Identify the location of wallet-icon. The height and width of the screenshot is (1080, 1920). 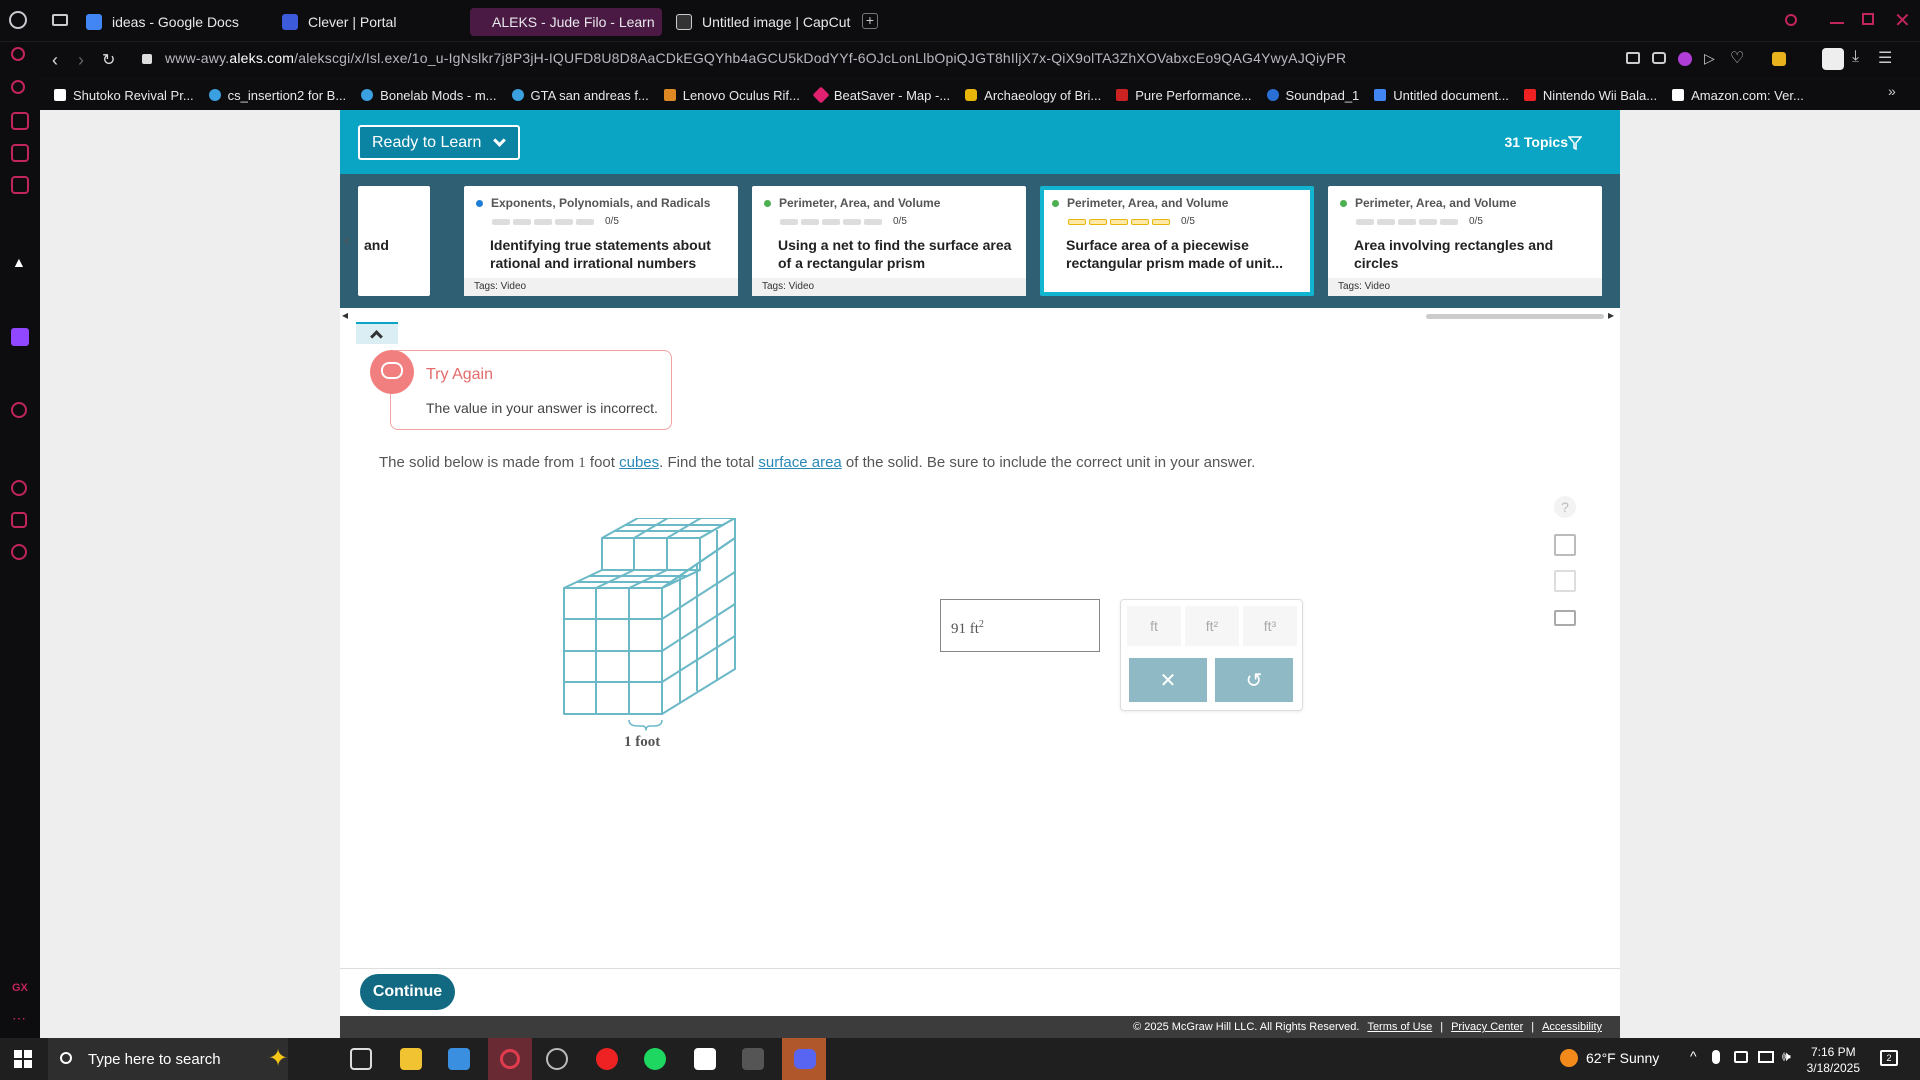
(20, 153).